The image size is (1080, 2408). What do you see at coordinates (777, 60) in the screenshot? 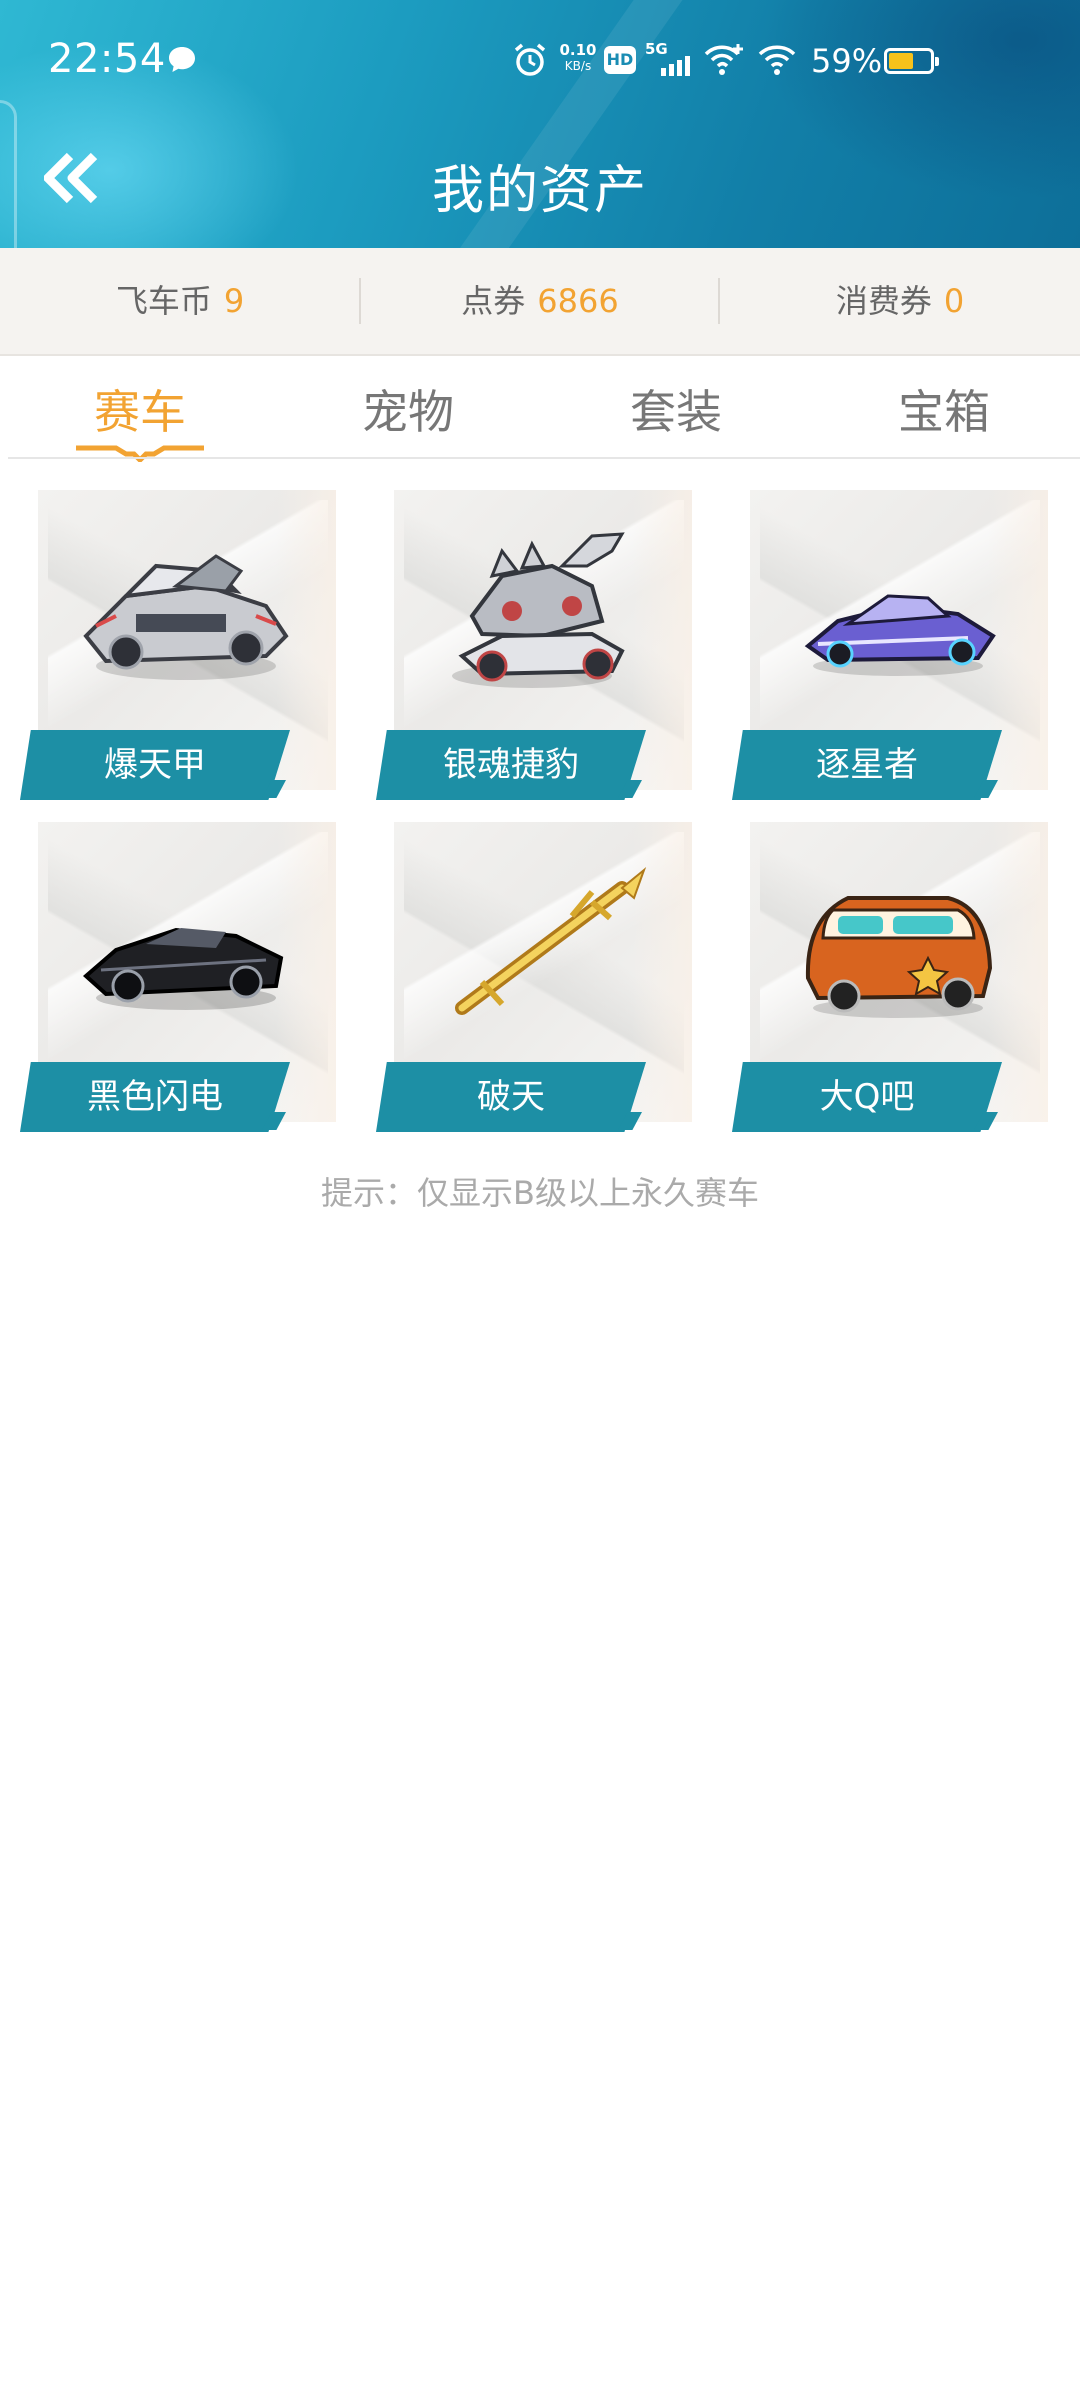
I see `wifi-icon` at bounding box center [777, 60].